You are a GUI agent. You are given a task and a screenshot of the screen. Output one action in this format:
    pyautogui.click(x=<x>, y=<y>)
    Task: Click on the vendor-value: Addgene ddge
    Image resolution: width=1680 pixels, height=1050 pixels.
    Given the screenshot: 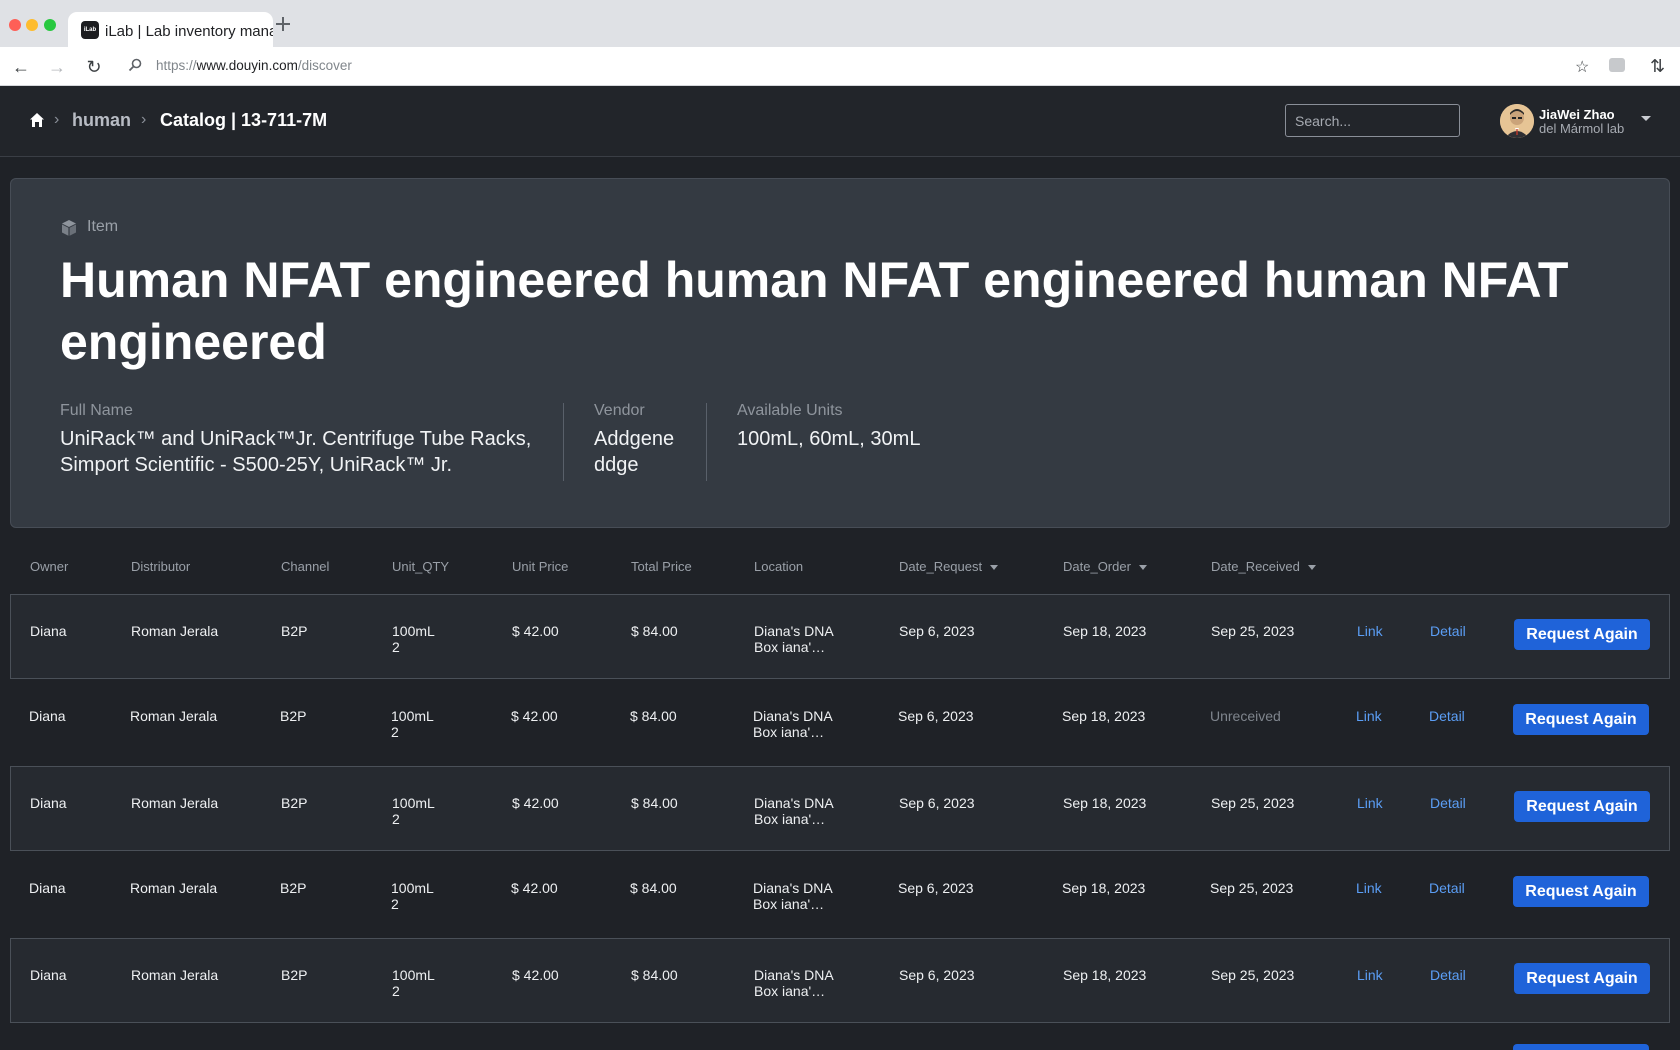 What is the action you would take?
    pyautogui.click(x=634, y=452)
    